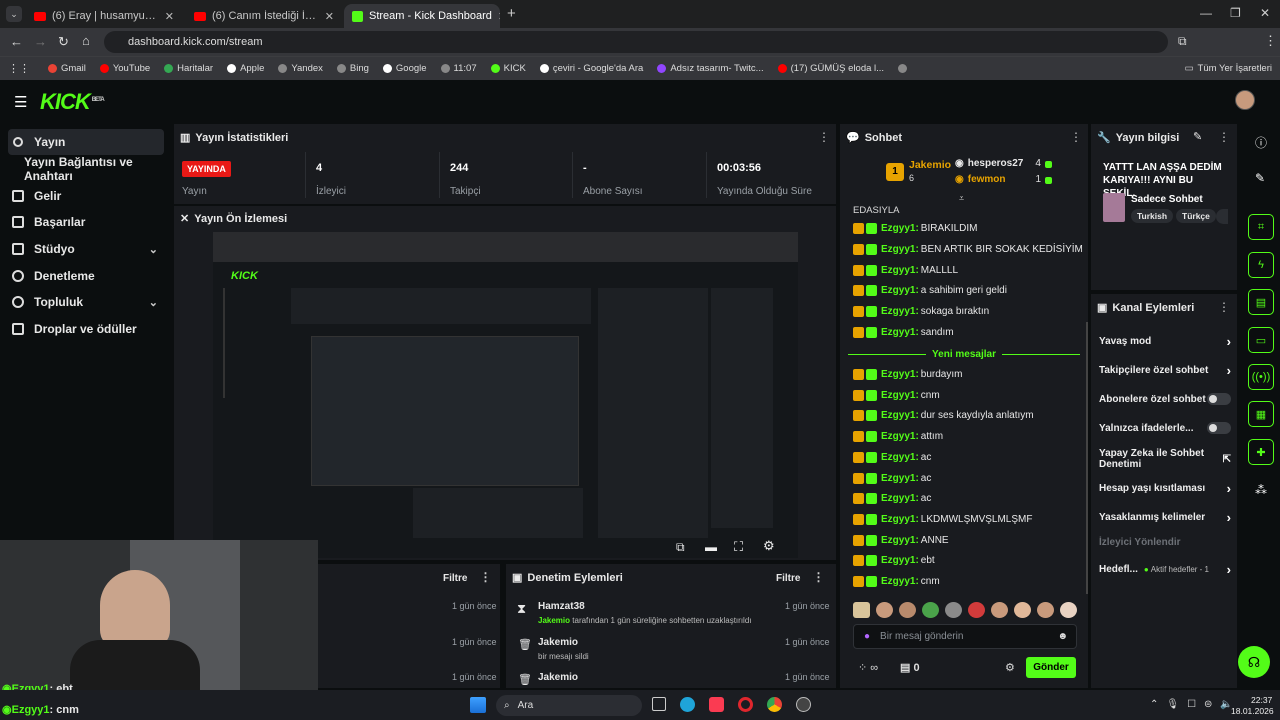  I want to click on chat-message: Ezgyy1: cnm, so click(896, 395).